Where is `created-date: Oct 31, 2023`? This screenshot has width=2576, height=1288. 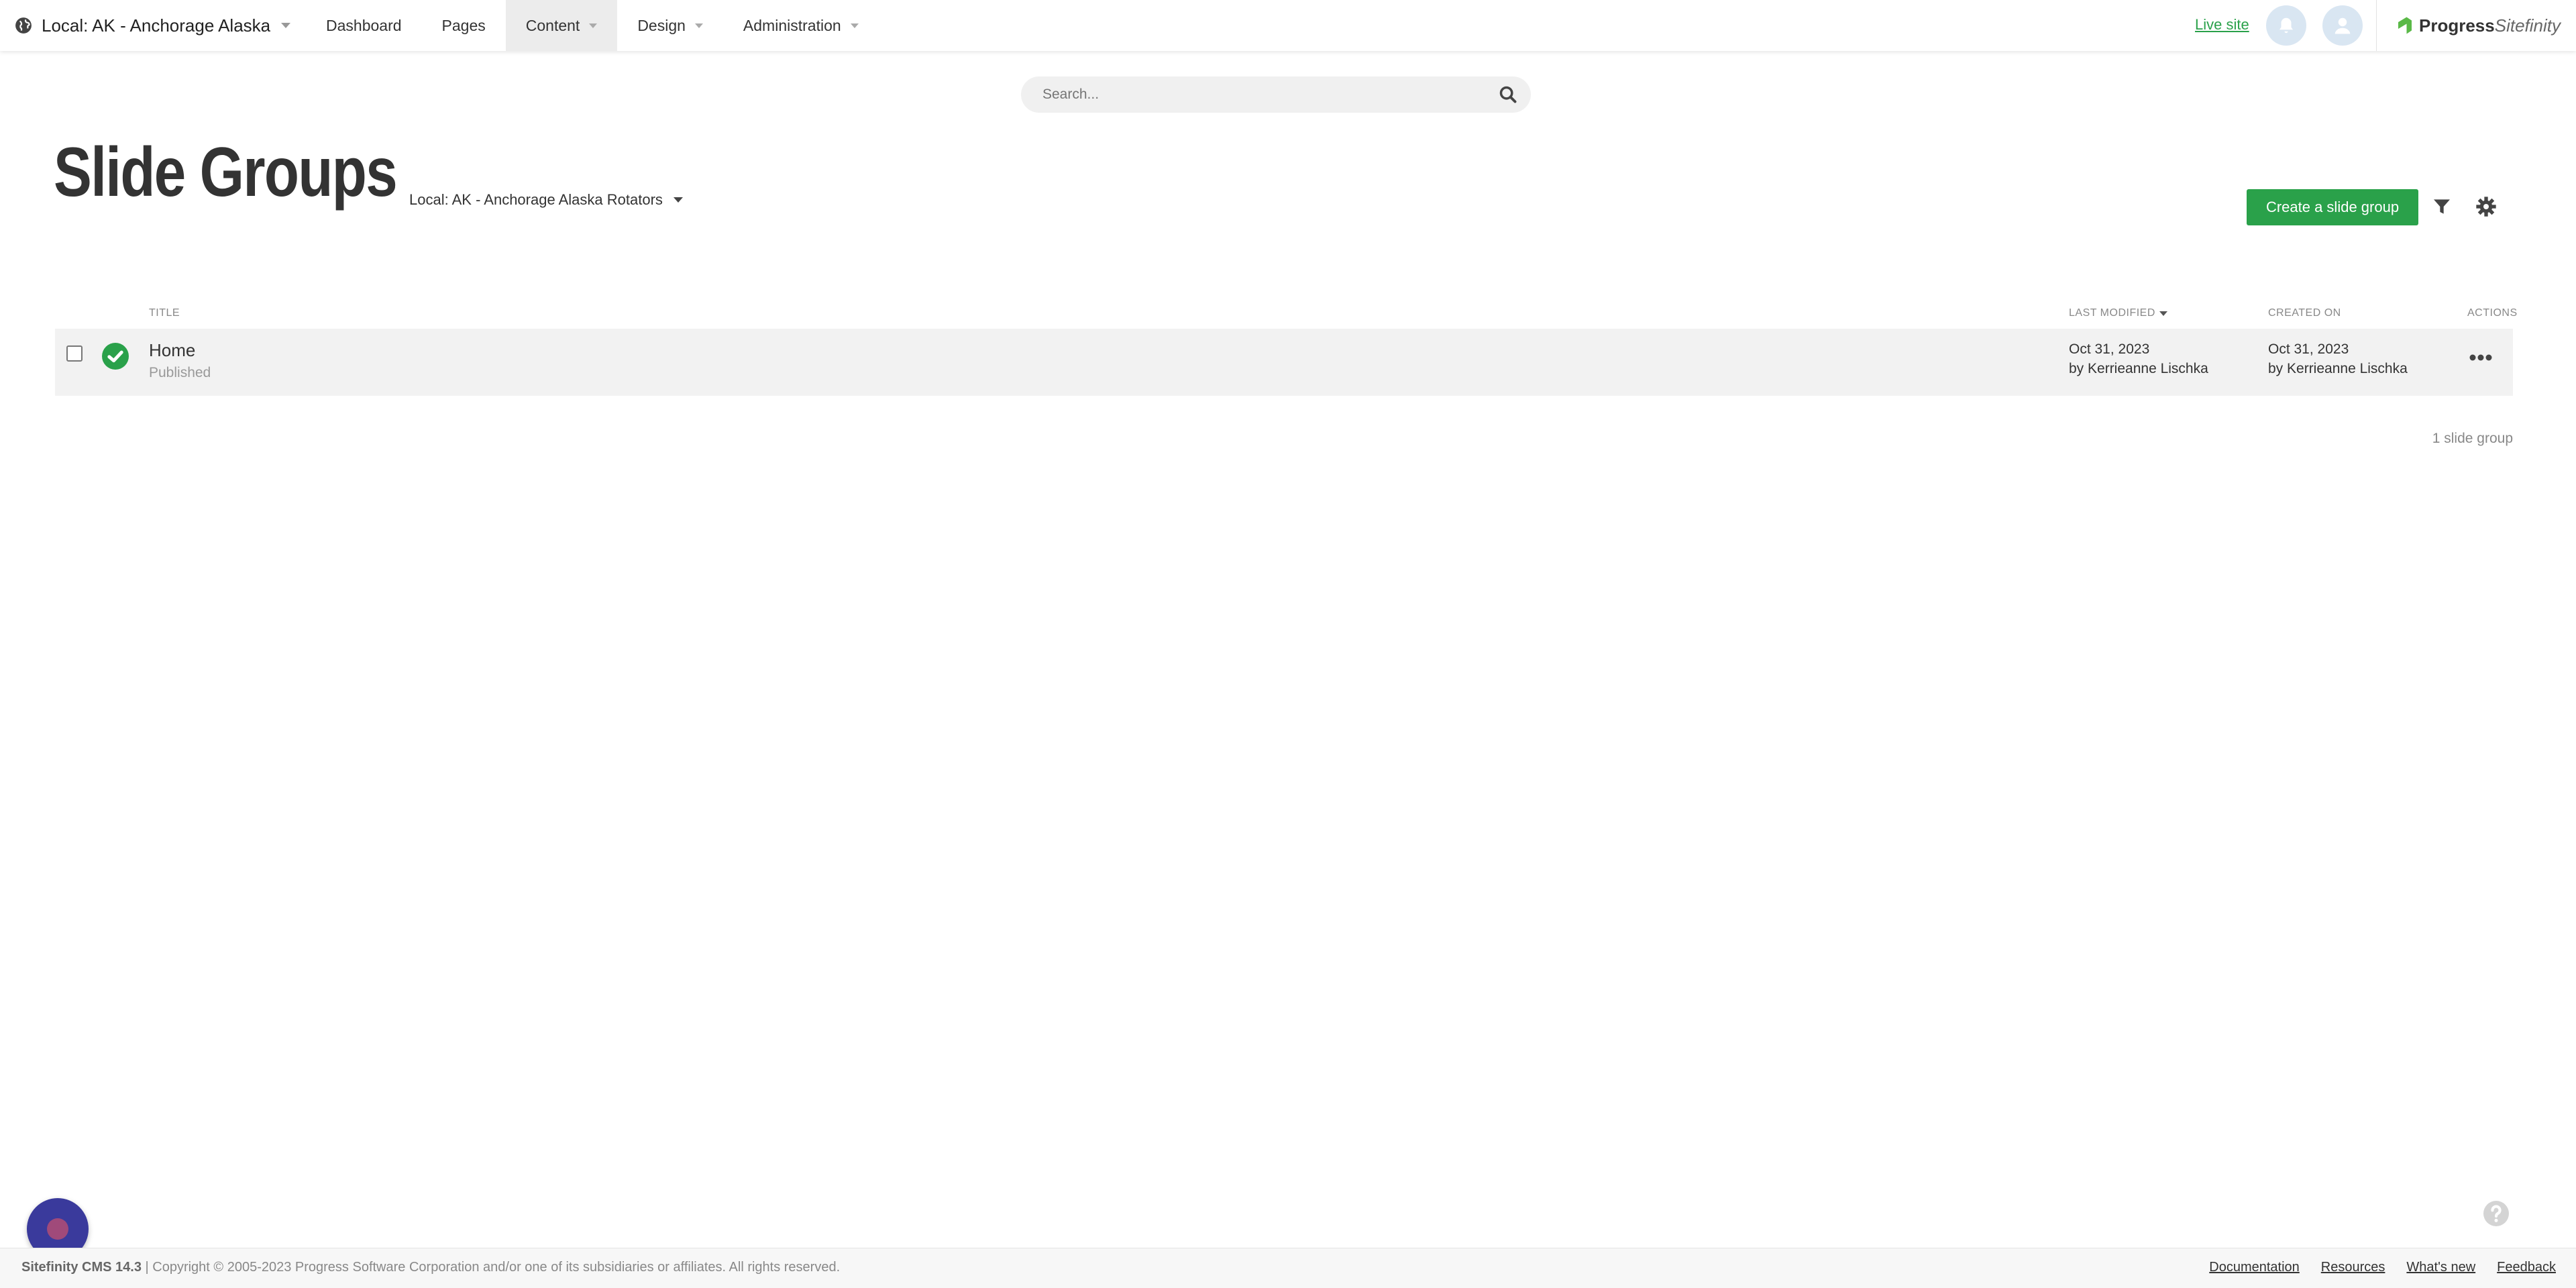 created-date: Oct 31, 2023 is located at coordinates (2308, 349).